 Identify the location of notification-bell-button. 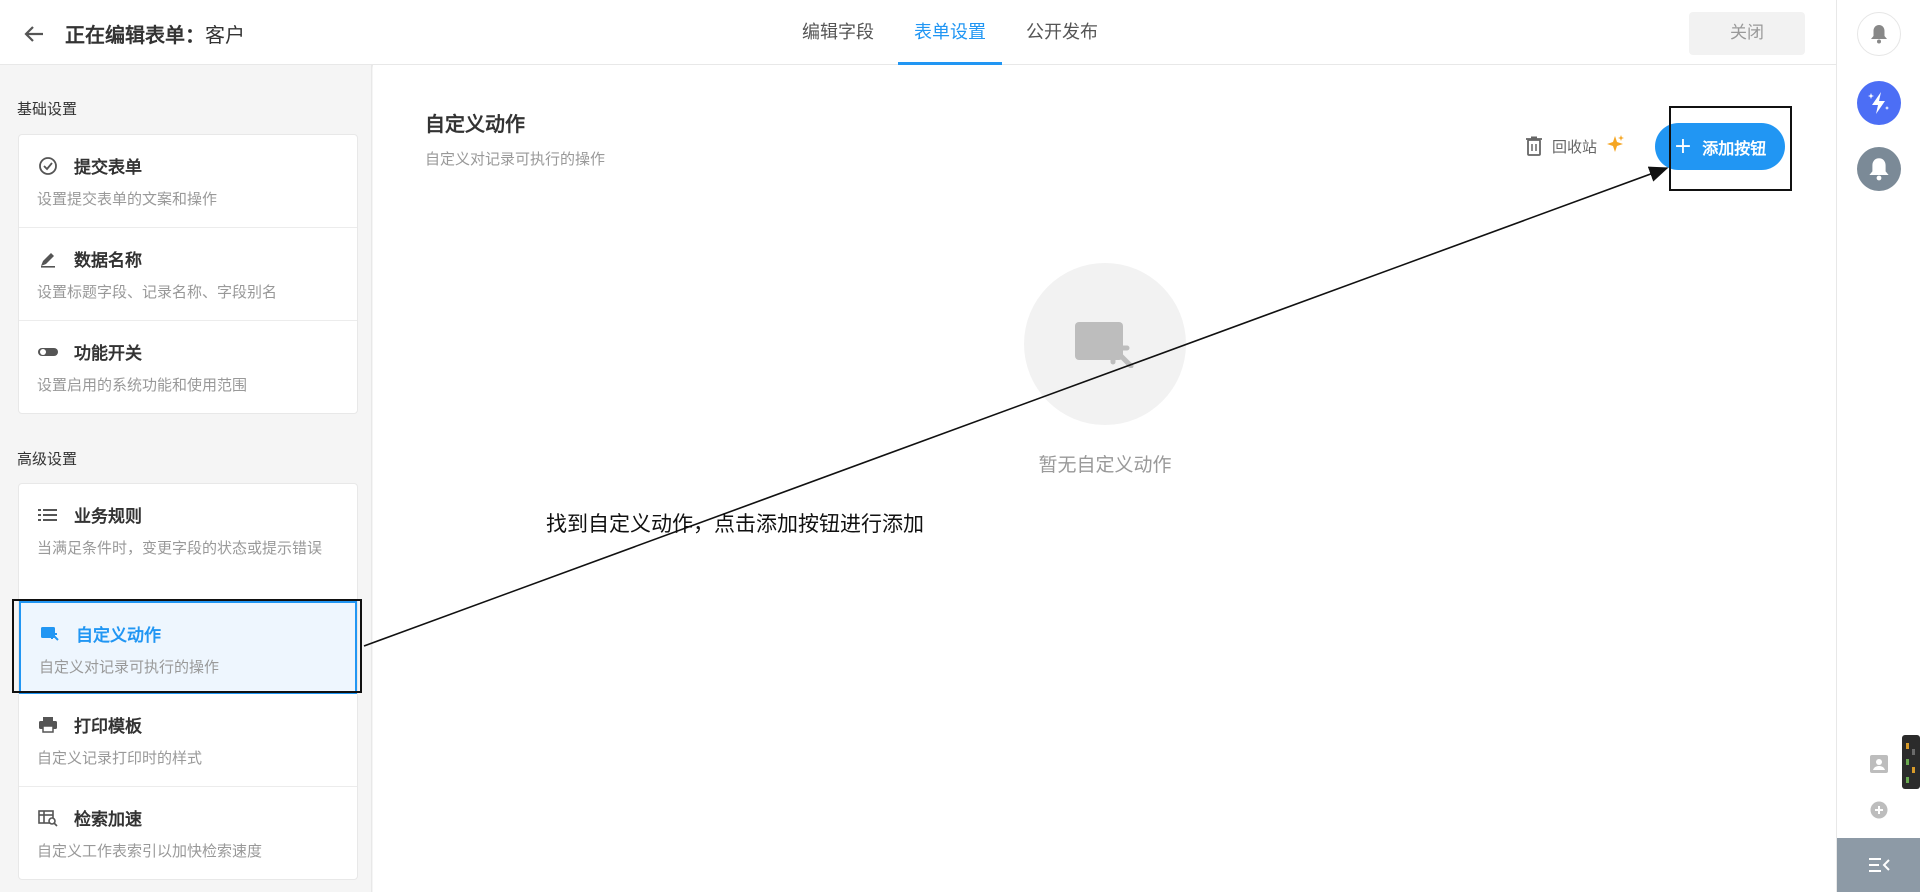
(1879, 34).